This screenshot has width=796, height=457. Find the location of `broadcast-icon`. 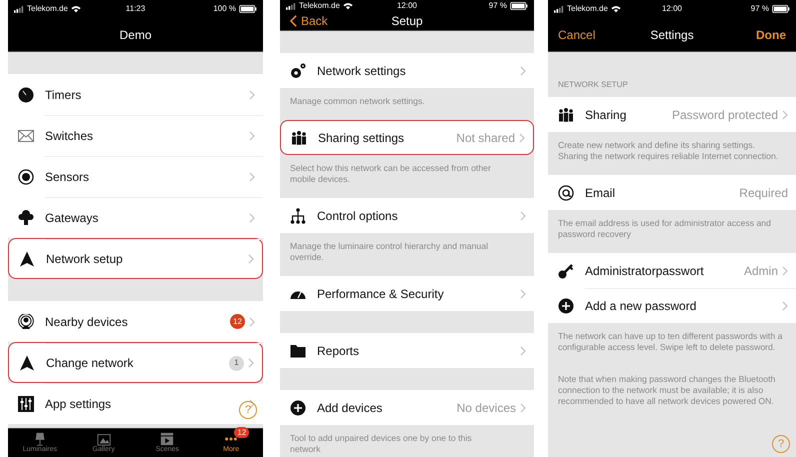

broadcast-icon is located at coordinates (26, 322).